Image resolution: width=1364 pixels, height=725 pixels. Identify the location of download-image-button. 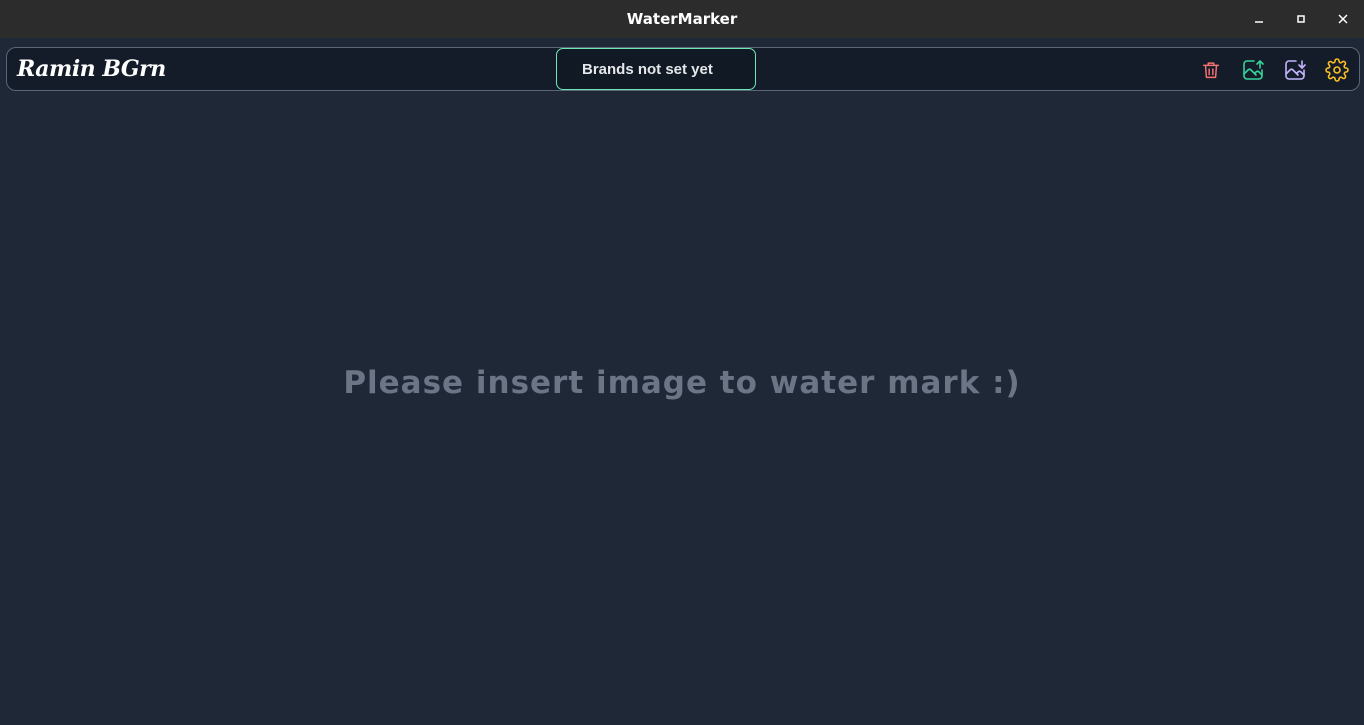
(1295, 70).